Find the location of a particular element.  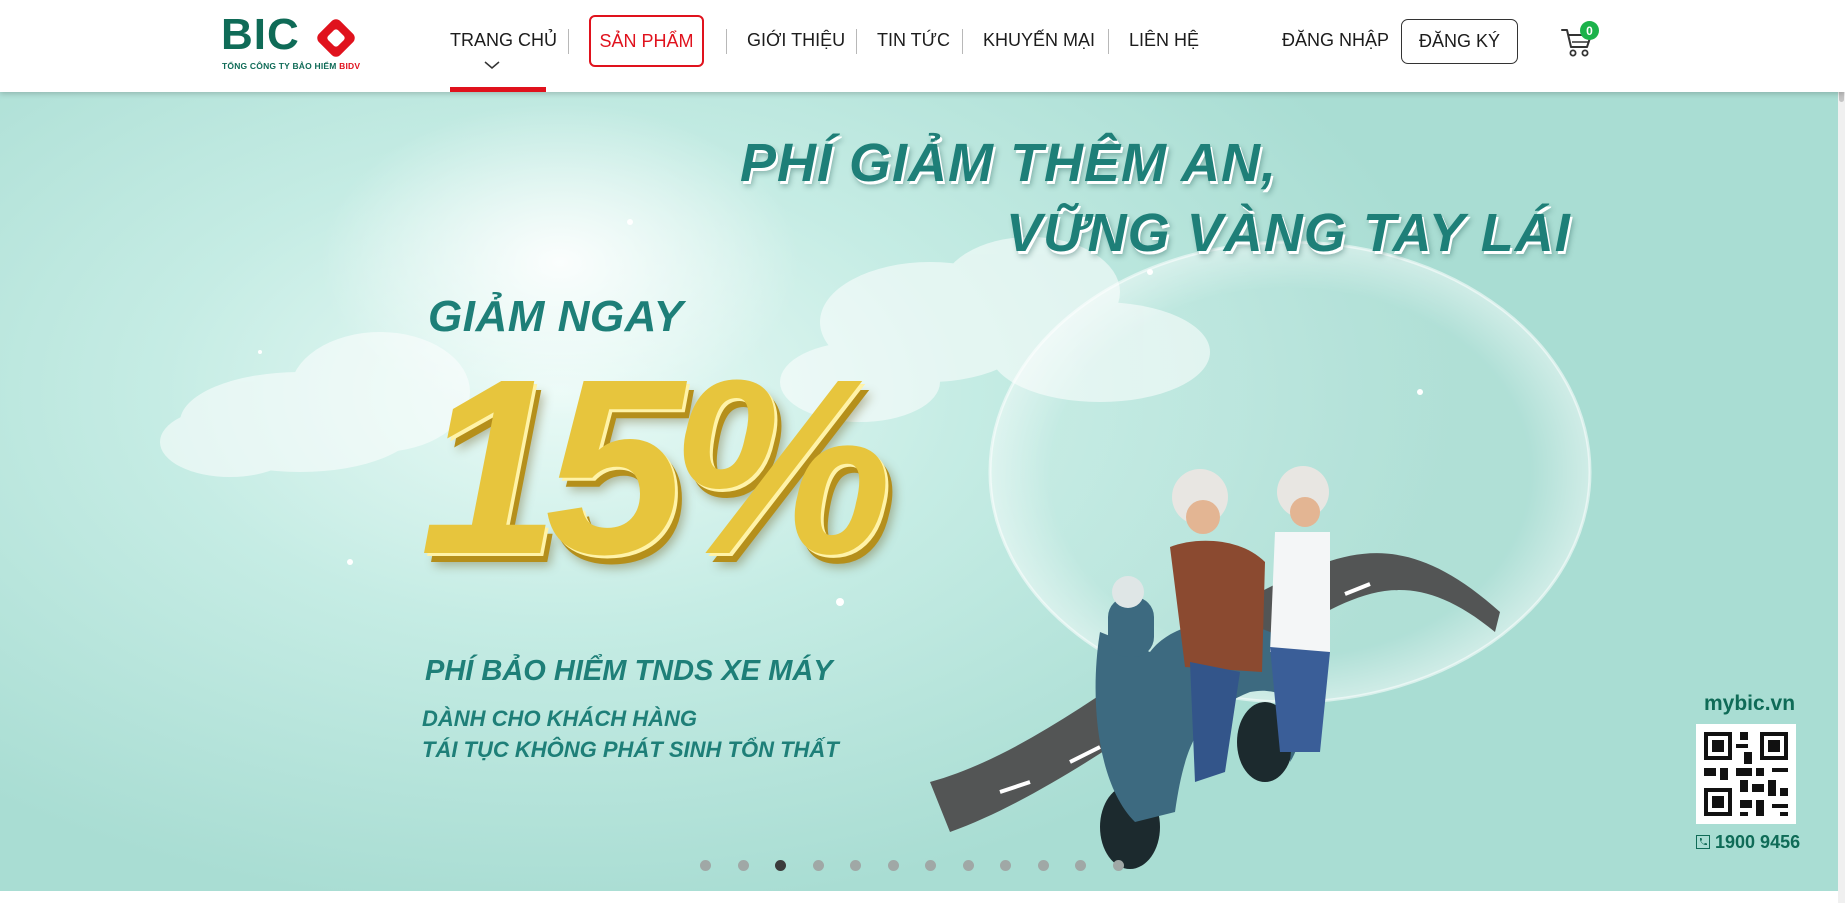

condition-line2: TÁI TỤC KHÔNG PHÁT SINH TỔN THẤT is located at coordinates (630, 749).